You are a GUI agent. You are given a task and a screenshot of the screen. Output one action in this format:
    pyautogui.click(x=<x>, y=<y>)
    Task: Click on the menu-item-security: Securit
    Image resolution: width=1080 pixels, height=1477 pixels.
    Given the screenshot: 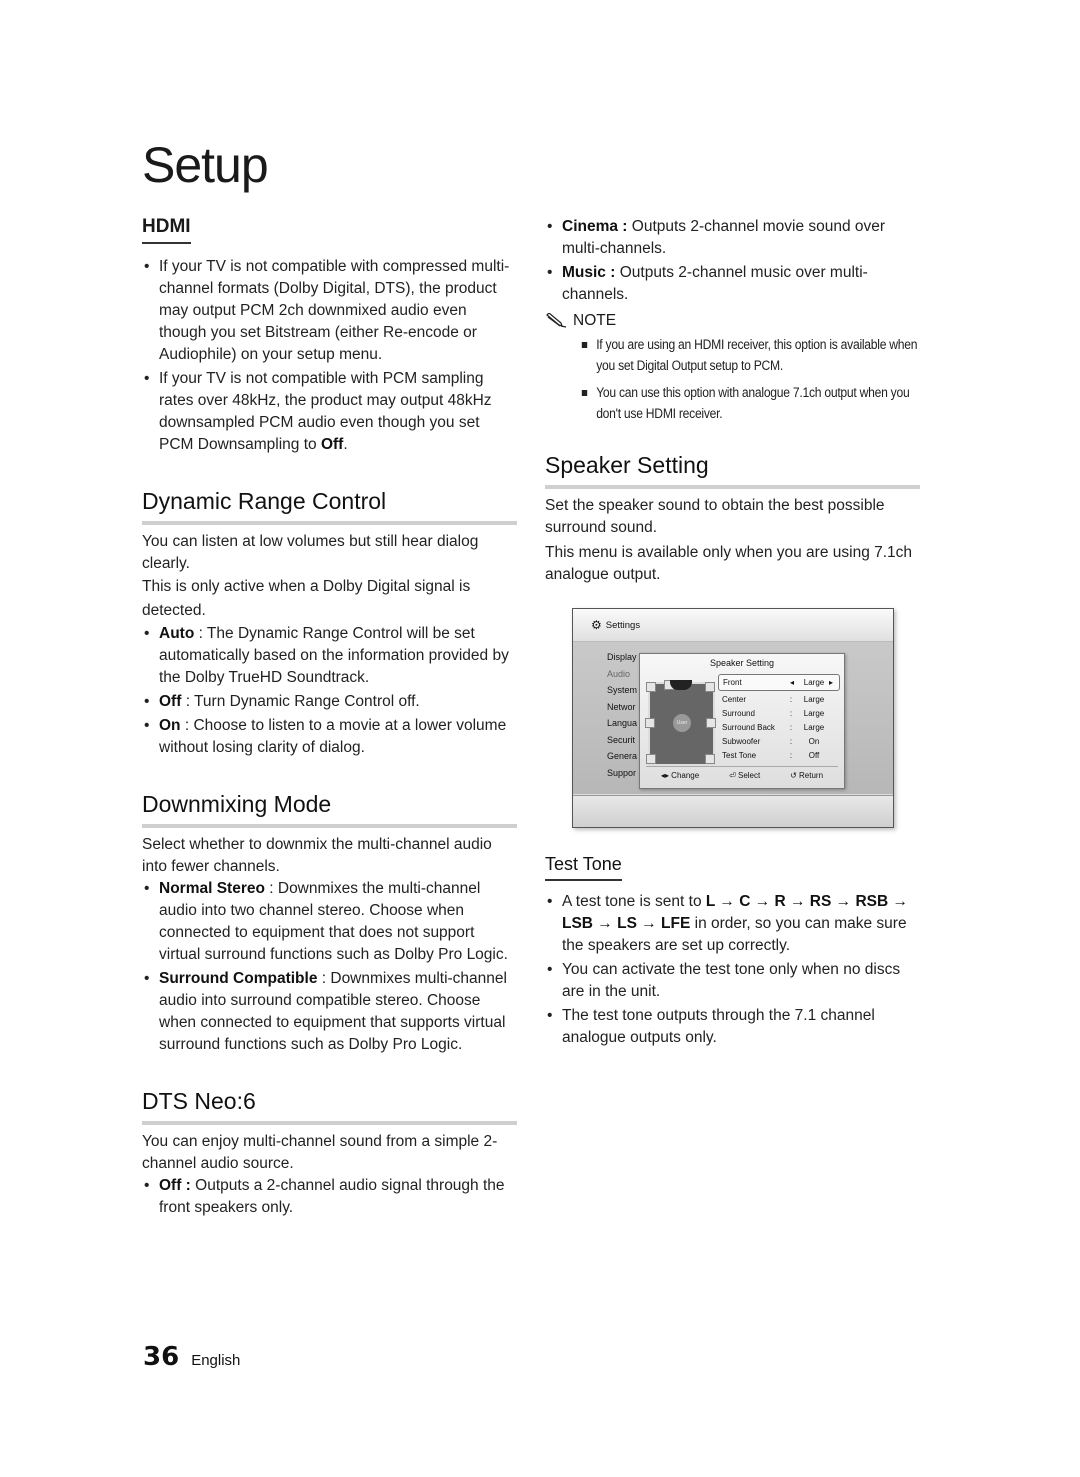 What is the action you would take?
    pyautogui.click(x=622, y=743)
    